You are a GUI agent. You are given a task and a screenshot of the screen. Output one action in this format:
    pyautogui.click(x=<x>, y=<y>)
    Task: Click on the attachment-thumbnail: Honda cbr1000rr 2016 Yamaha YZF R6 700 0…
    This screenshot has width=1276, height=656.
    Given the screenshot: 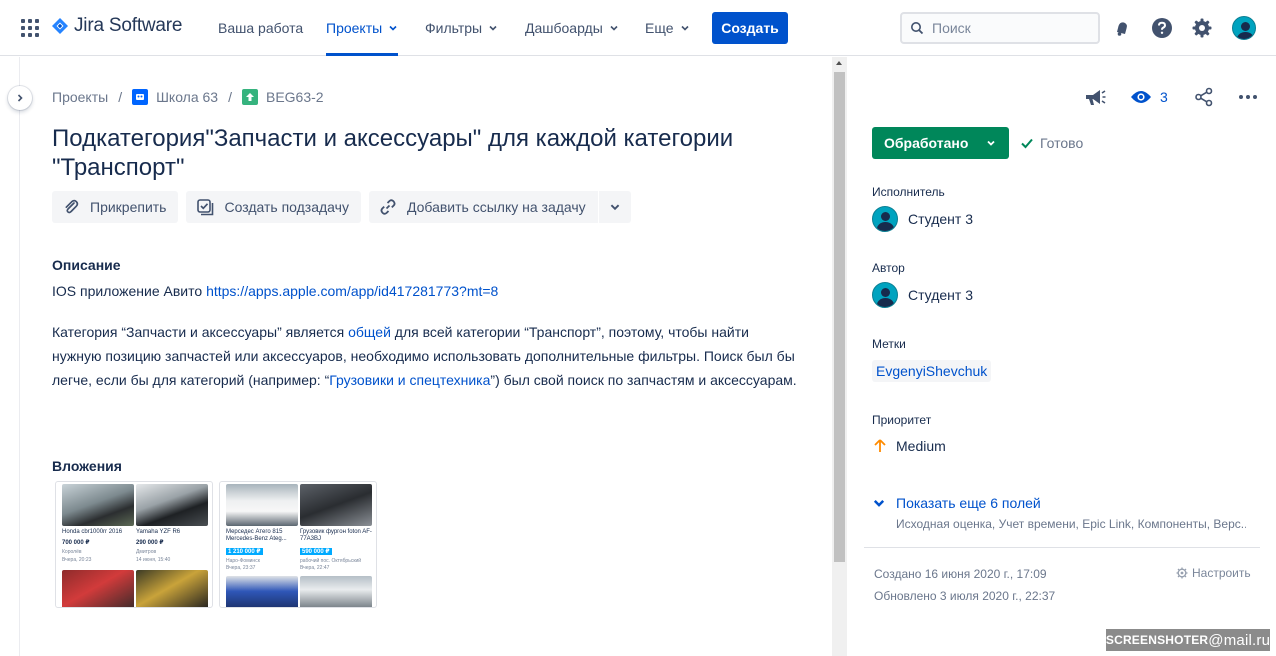 What is the action you would take?
    pyautogui.click(x=134, y=544)
    